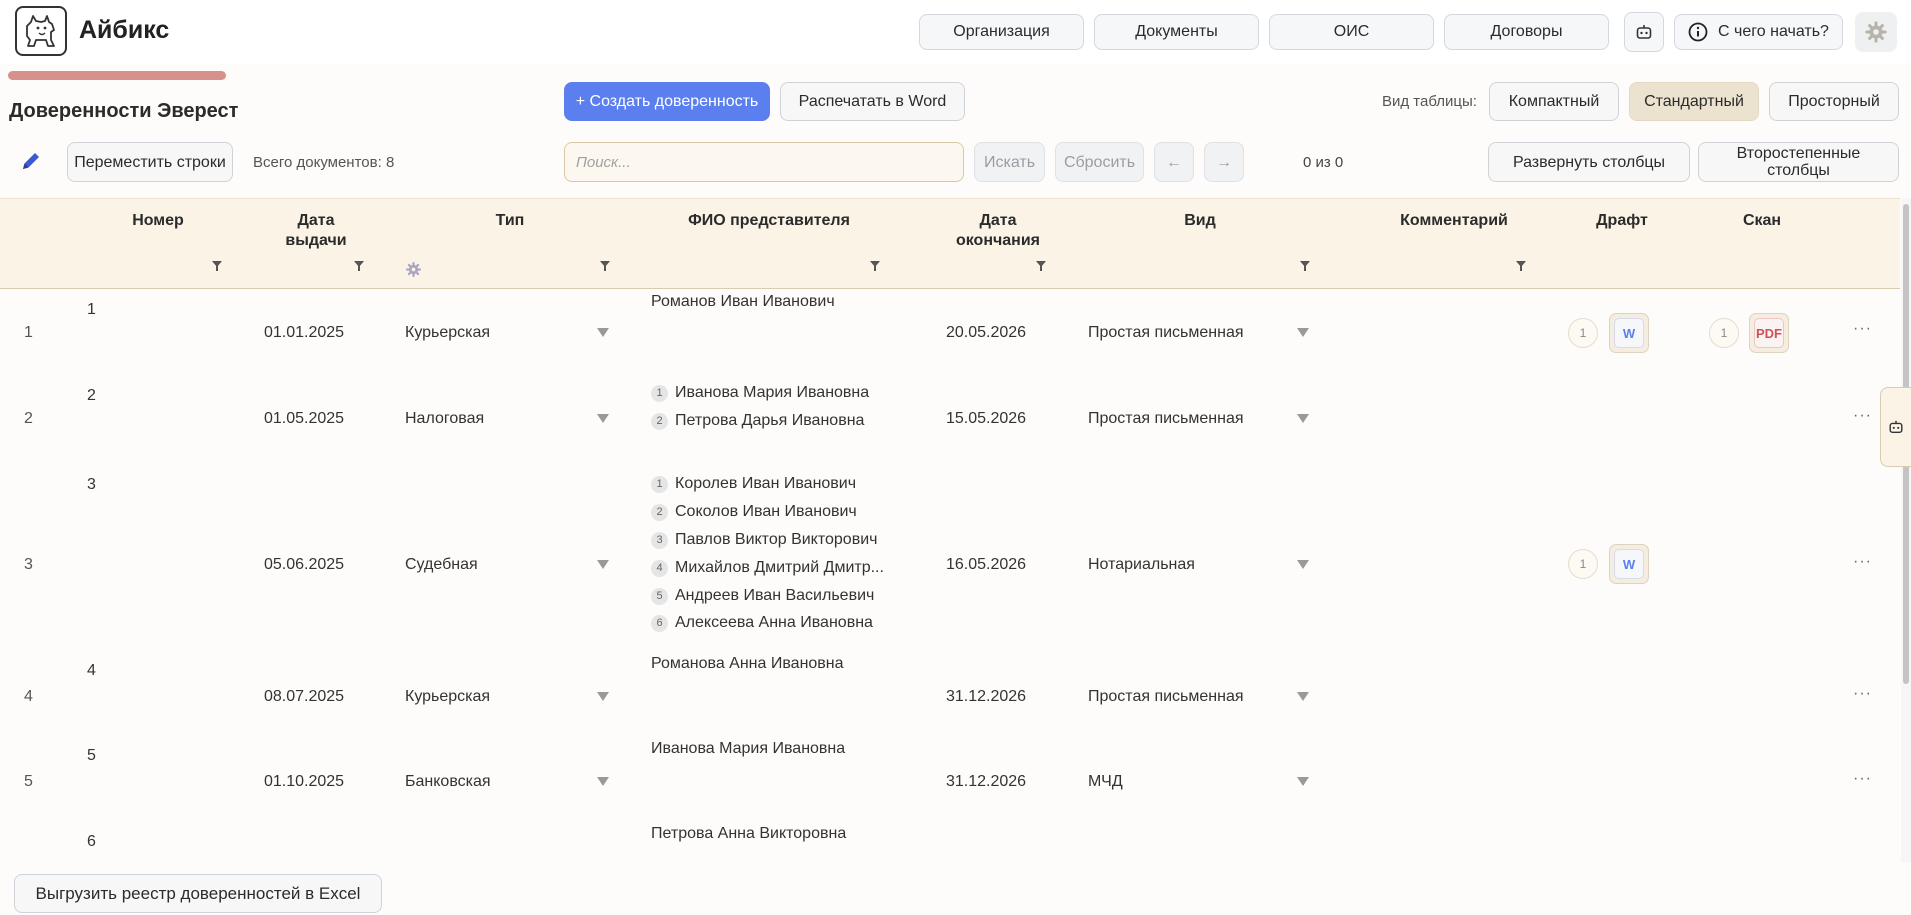 This screenshot has height=915, width=1911. Describe the element at coordinates (1554, 101) in the screenshot. I see `view-compact-button: Компактный` at that location.